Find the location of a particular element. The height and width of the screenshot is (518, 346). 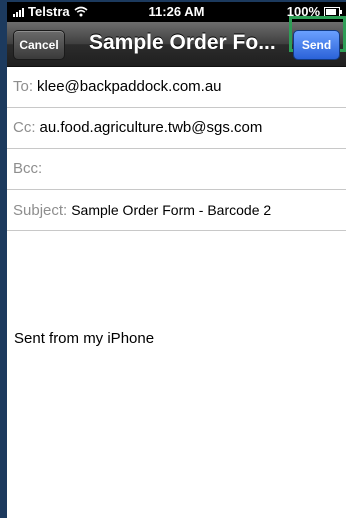

to-field: To: klee@backpaddock.com.au is located at coordinates (176, 87).